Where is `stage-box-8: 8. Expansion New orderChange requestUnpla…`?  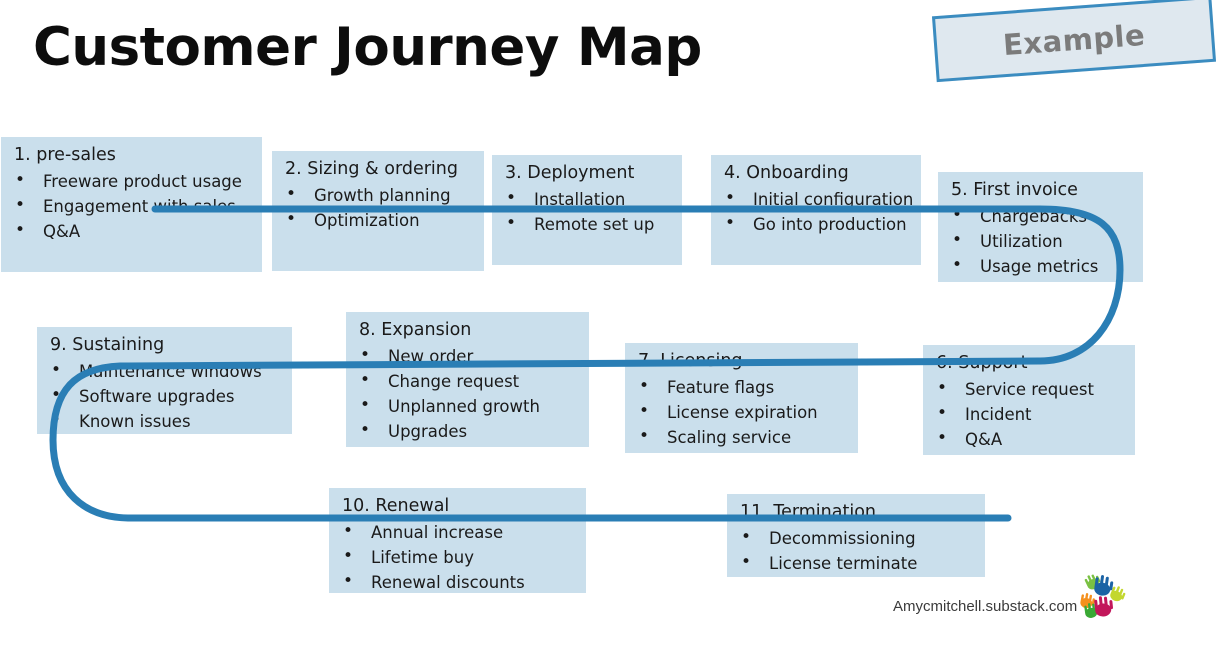
stage-box-8: 8. Expansion New orderChange requestUnpla… is located at coordinates (467, 379).